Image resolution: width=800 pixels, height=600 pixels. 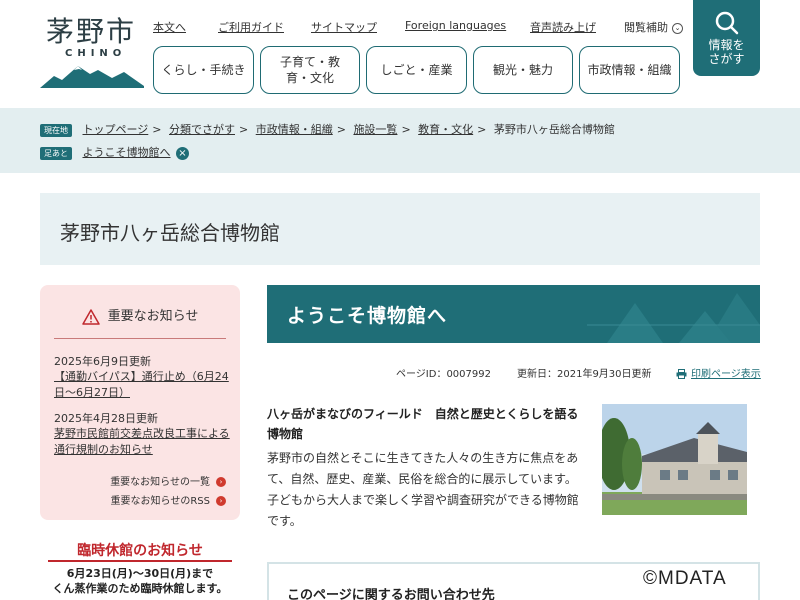 What do you see at coordinates (423, 424) in the screenshot?
I see `lead-heading: 八ヶ岳がまなびのフィールド 自然と歴史とくらしを語る博物館` at bounding box center [423, 424].